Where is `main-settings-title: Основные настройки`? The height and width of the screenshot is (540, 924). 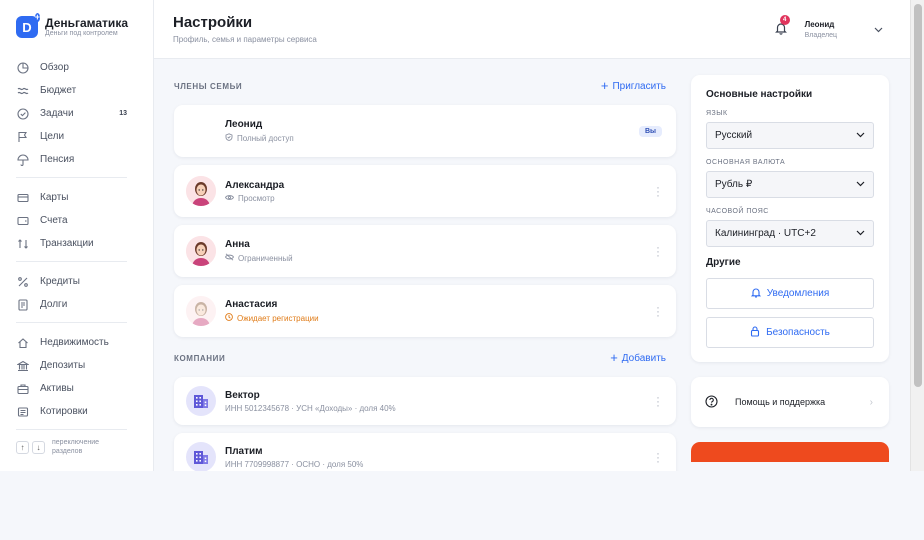 main-settings-title: Основные настройки is located at coordinates (759, 94).